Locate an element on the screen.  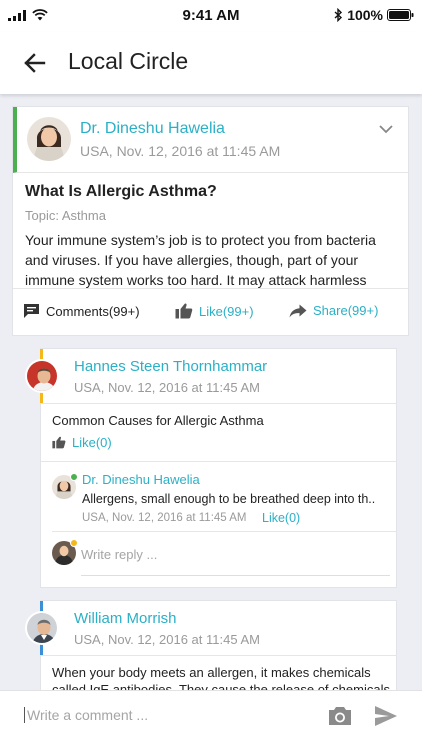
back-arrow-icon is located at coordinates (35, 63).